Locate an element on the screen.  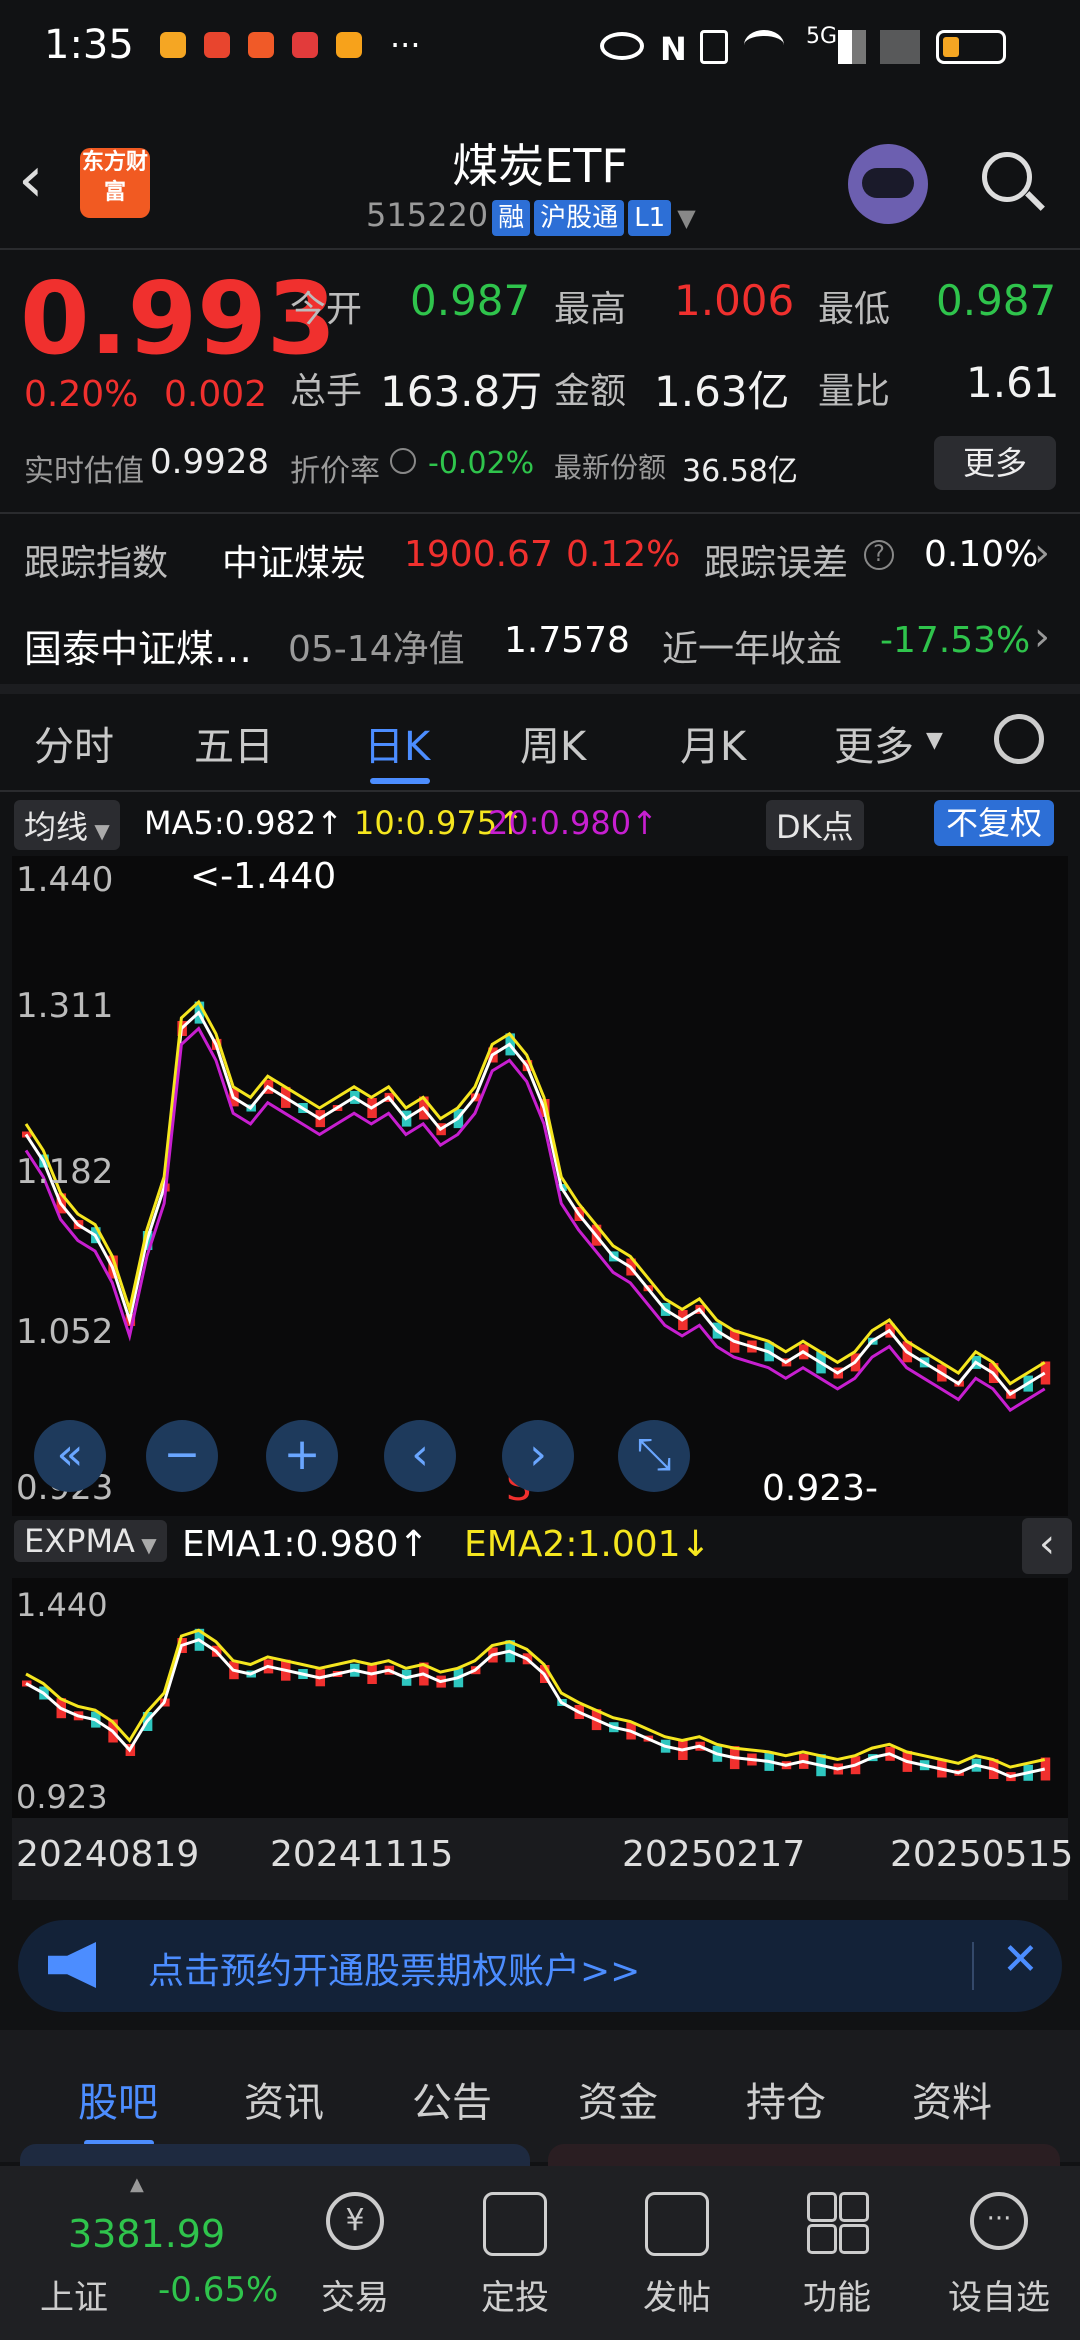
current-price: 0.993 is located at coordinates (178, 318).